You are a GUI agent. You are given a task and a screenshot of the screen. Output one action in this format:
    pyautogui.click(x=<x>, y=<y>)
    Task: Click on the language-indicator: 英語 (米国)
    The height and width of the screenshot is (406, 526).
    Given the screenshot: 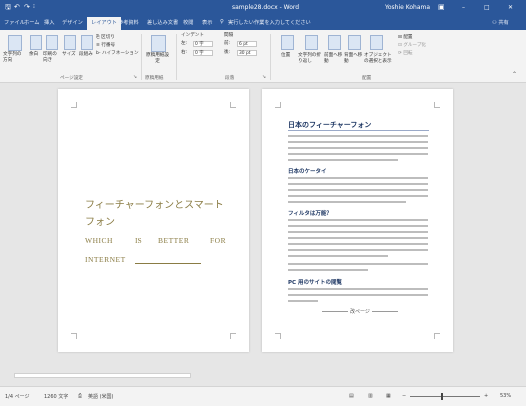 What is the action you would take?
    pyautogui.click(x=101, y=396)
    